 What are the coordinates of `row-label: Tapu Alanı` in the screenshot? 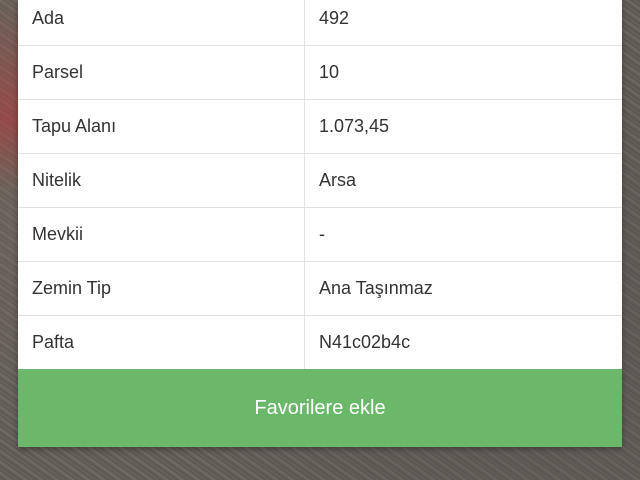 It's located at (161, 126).